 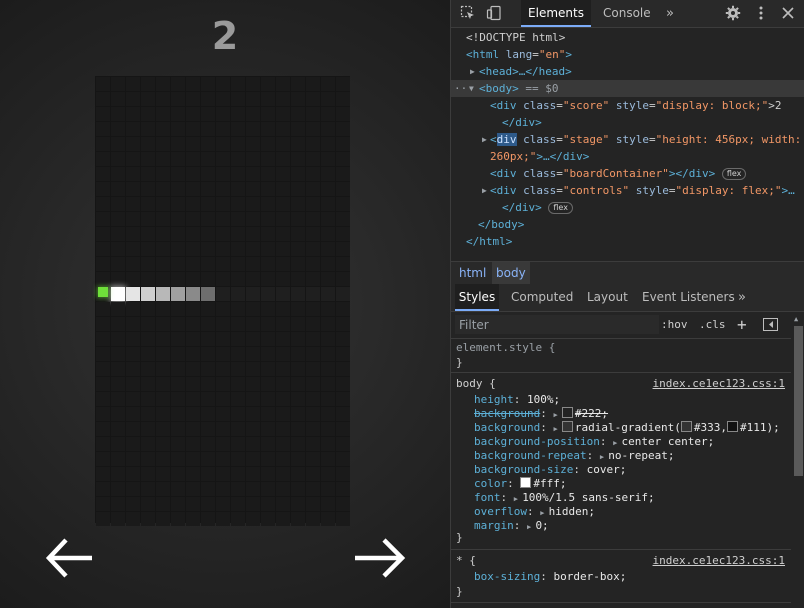 What do you see at coordinates (621, 577) in the screenshot?
I see `star-rule-declaration: box-sizing: border-box;` at bounding box center [621, 577].